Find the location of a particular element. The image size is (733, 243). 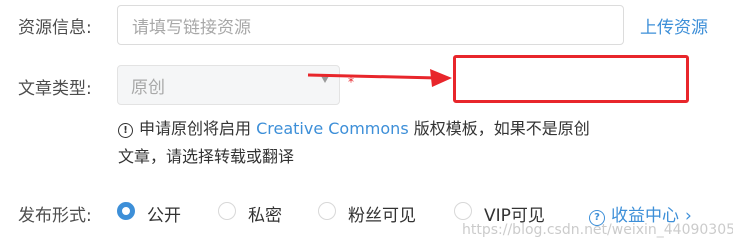

watermark: https://blog.csdn.net/weixin_44090305 is located at coordinates (597, 230).